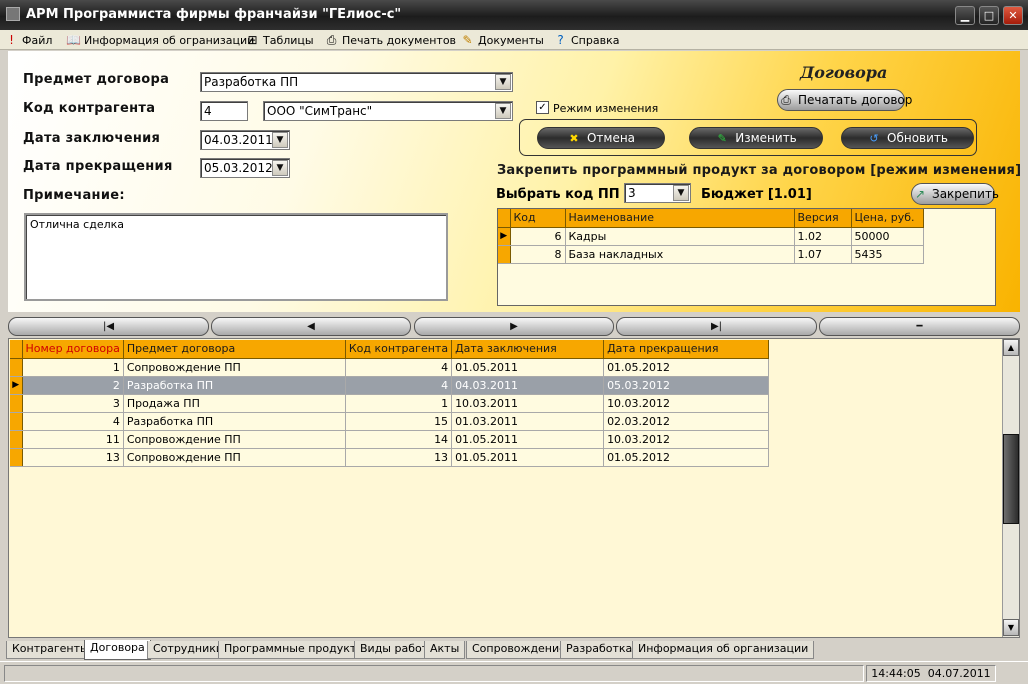 The height and width of the screenshot is (684, 1028). What do you see at coordinates (501, 40) in the screenshot?
I see `menu-documents: ✎ Документы` at bounding box center [501, 40].